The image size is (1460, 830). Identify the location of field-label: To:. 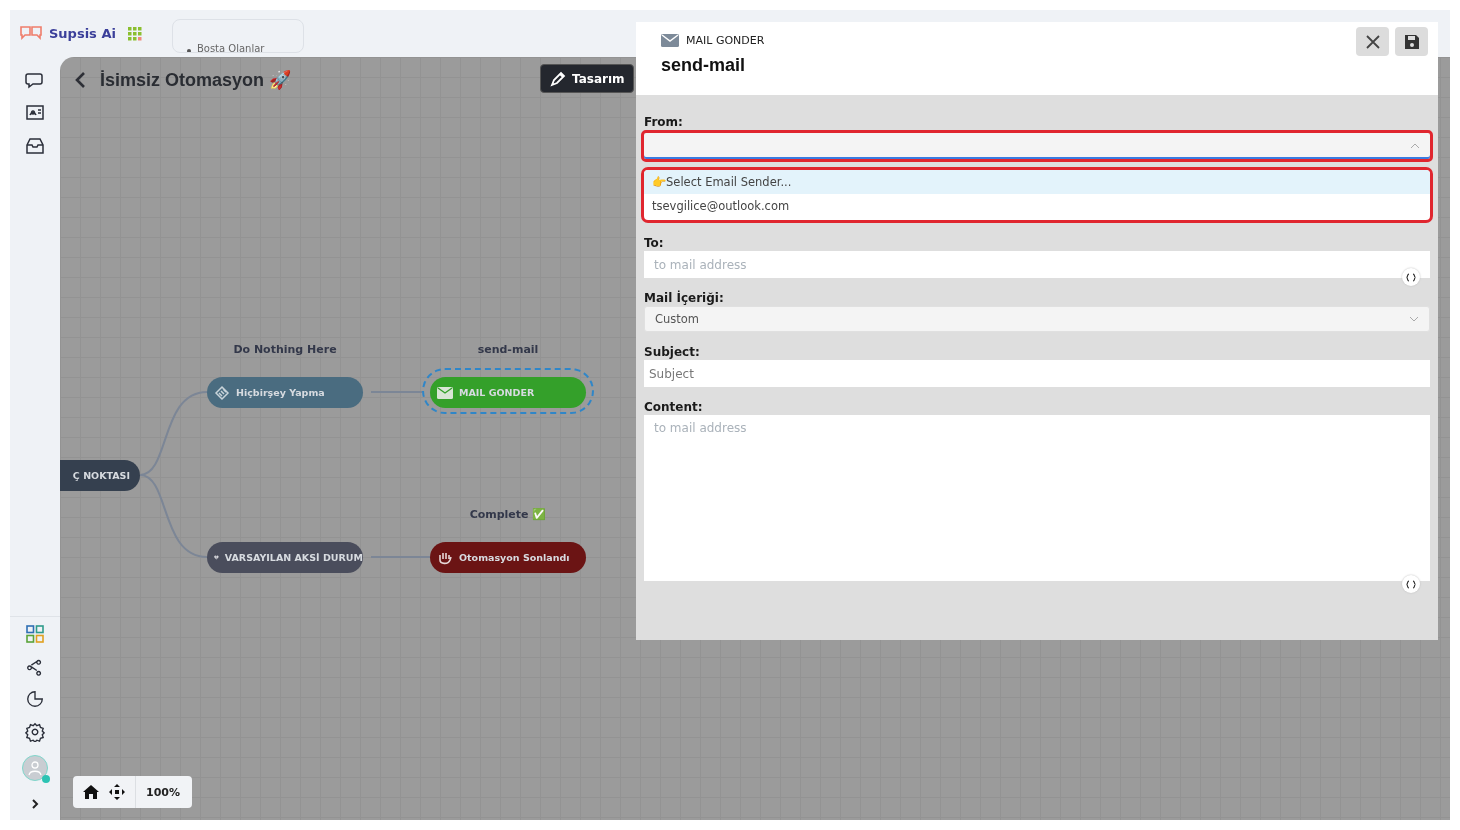
(654, 243).